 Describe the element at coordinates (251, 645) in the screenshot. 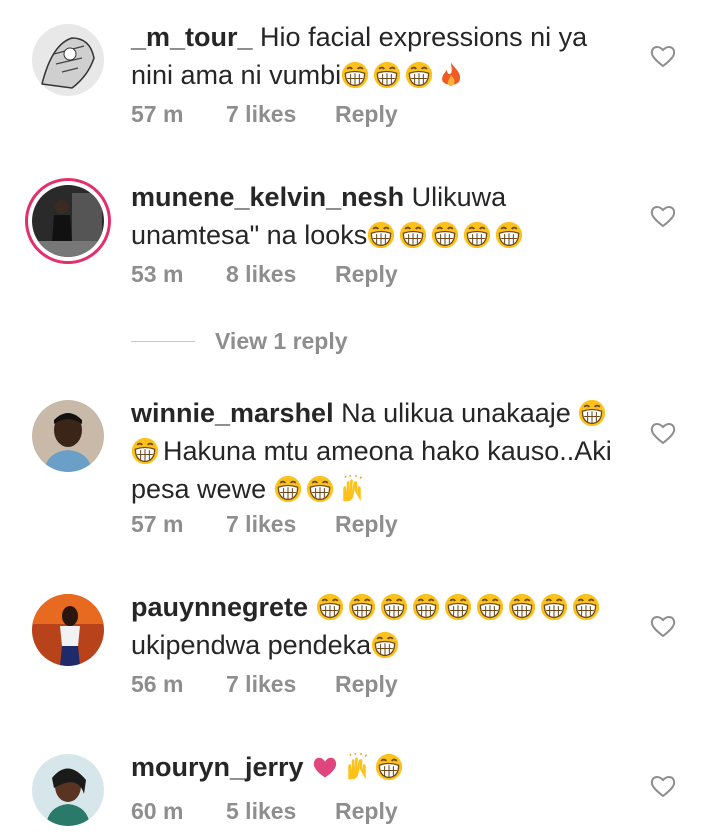

I see `comment-body: ukipendwa pendeka` at that location.